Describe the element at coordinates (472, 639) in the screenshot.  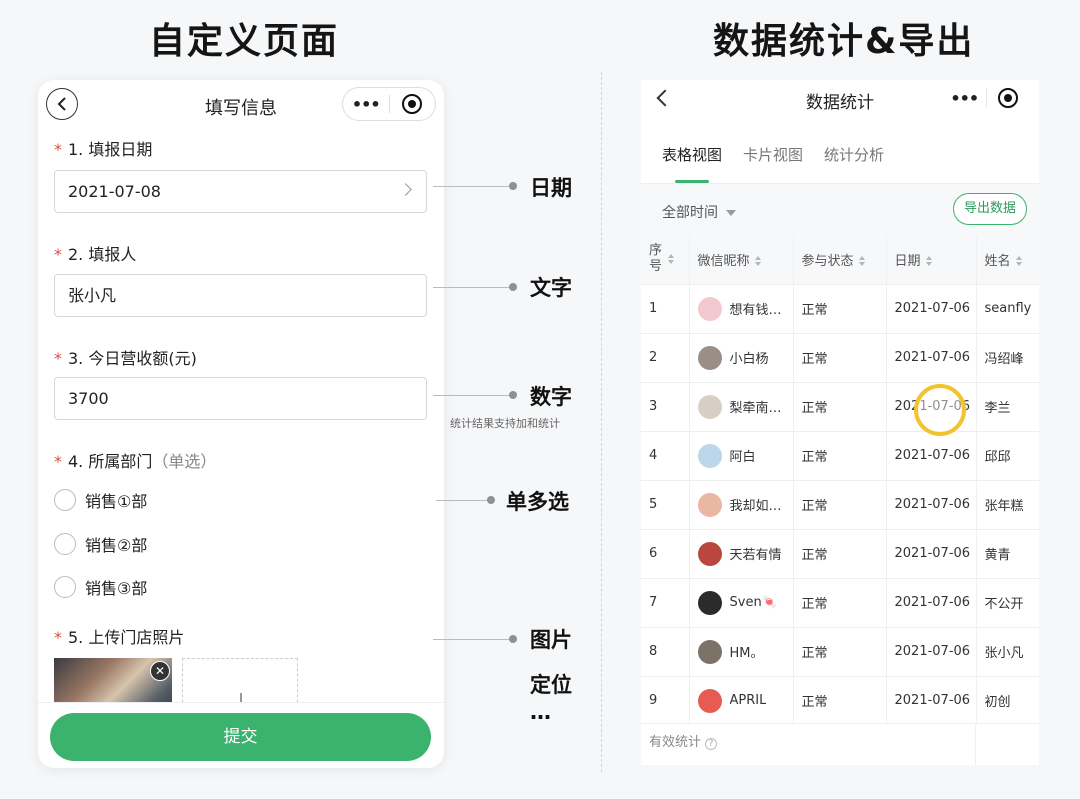
I see `annotation-line-image` at that location.